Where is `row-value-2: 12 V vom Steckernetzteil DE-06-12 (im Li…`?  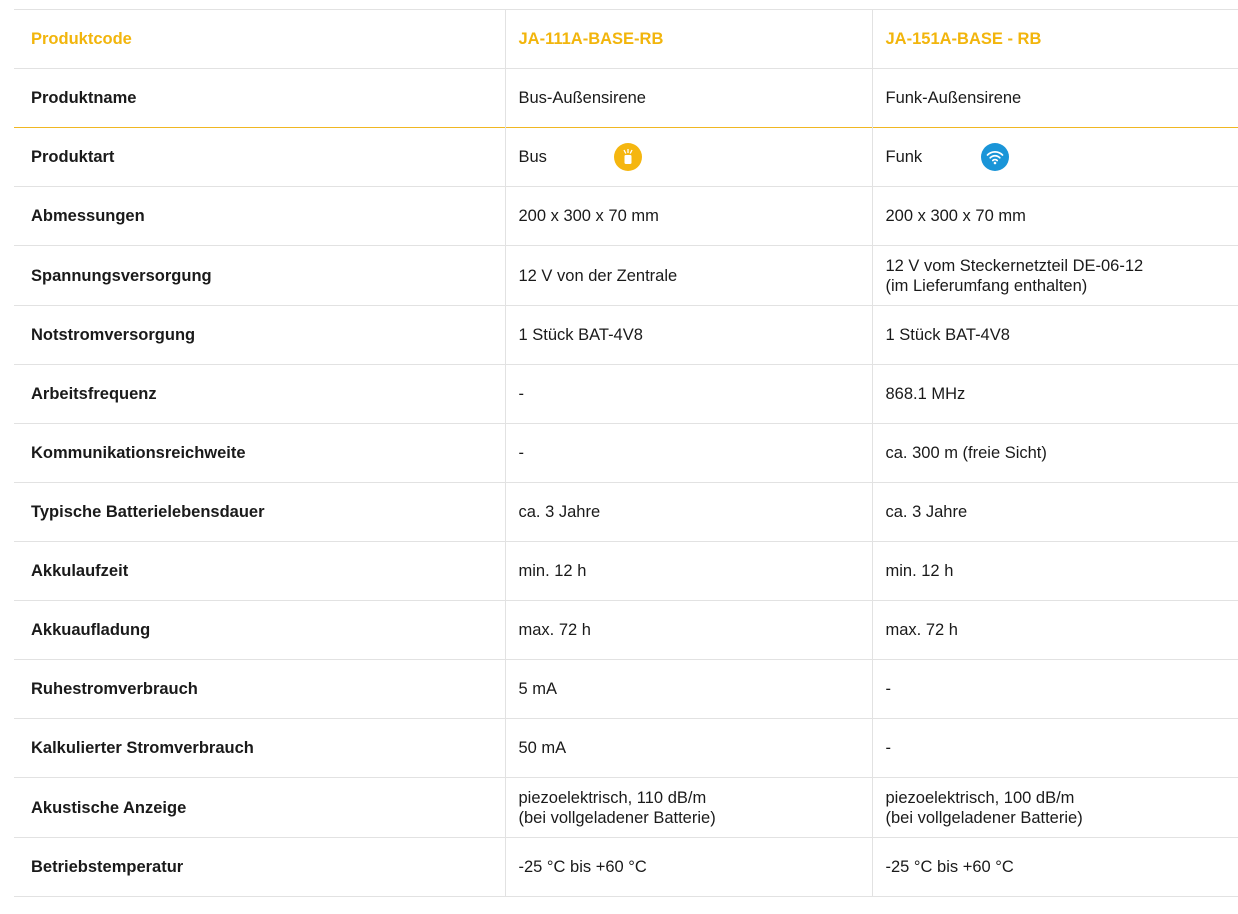 row-value-2: 12 V vom Steckernetzteil DE-06-12 (im Li… is located at coordinates (1054, 275).